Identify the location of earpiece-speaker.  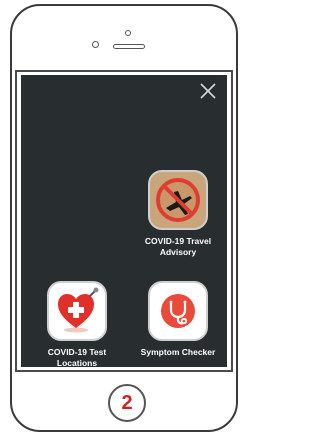
(129, 46).